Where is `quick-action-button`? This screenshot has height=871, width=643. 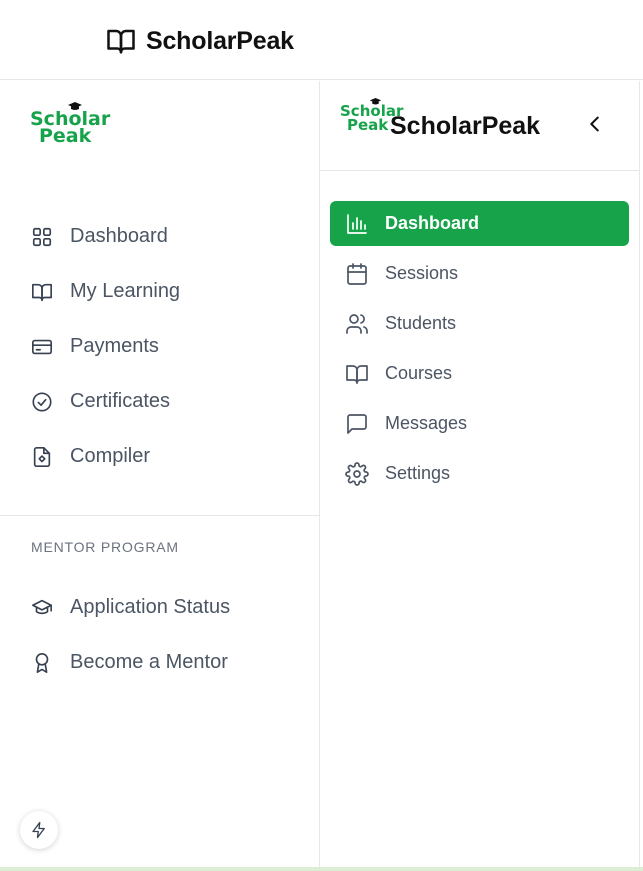
quick-action-button is located at coordinates (39, 830).